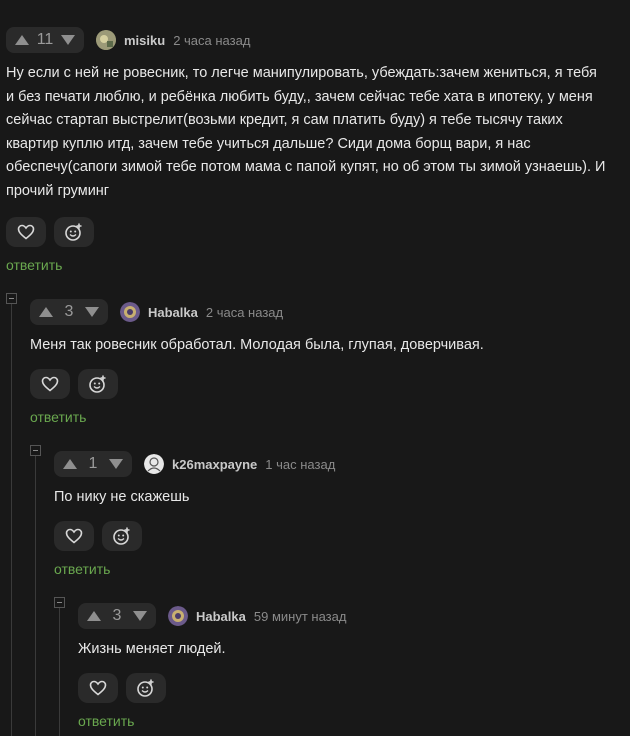 The image size is (630, 736). Describe the element at coordinates (300, 616) in the screenshot. I see `timestamp: 59 минут назад` at that location.